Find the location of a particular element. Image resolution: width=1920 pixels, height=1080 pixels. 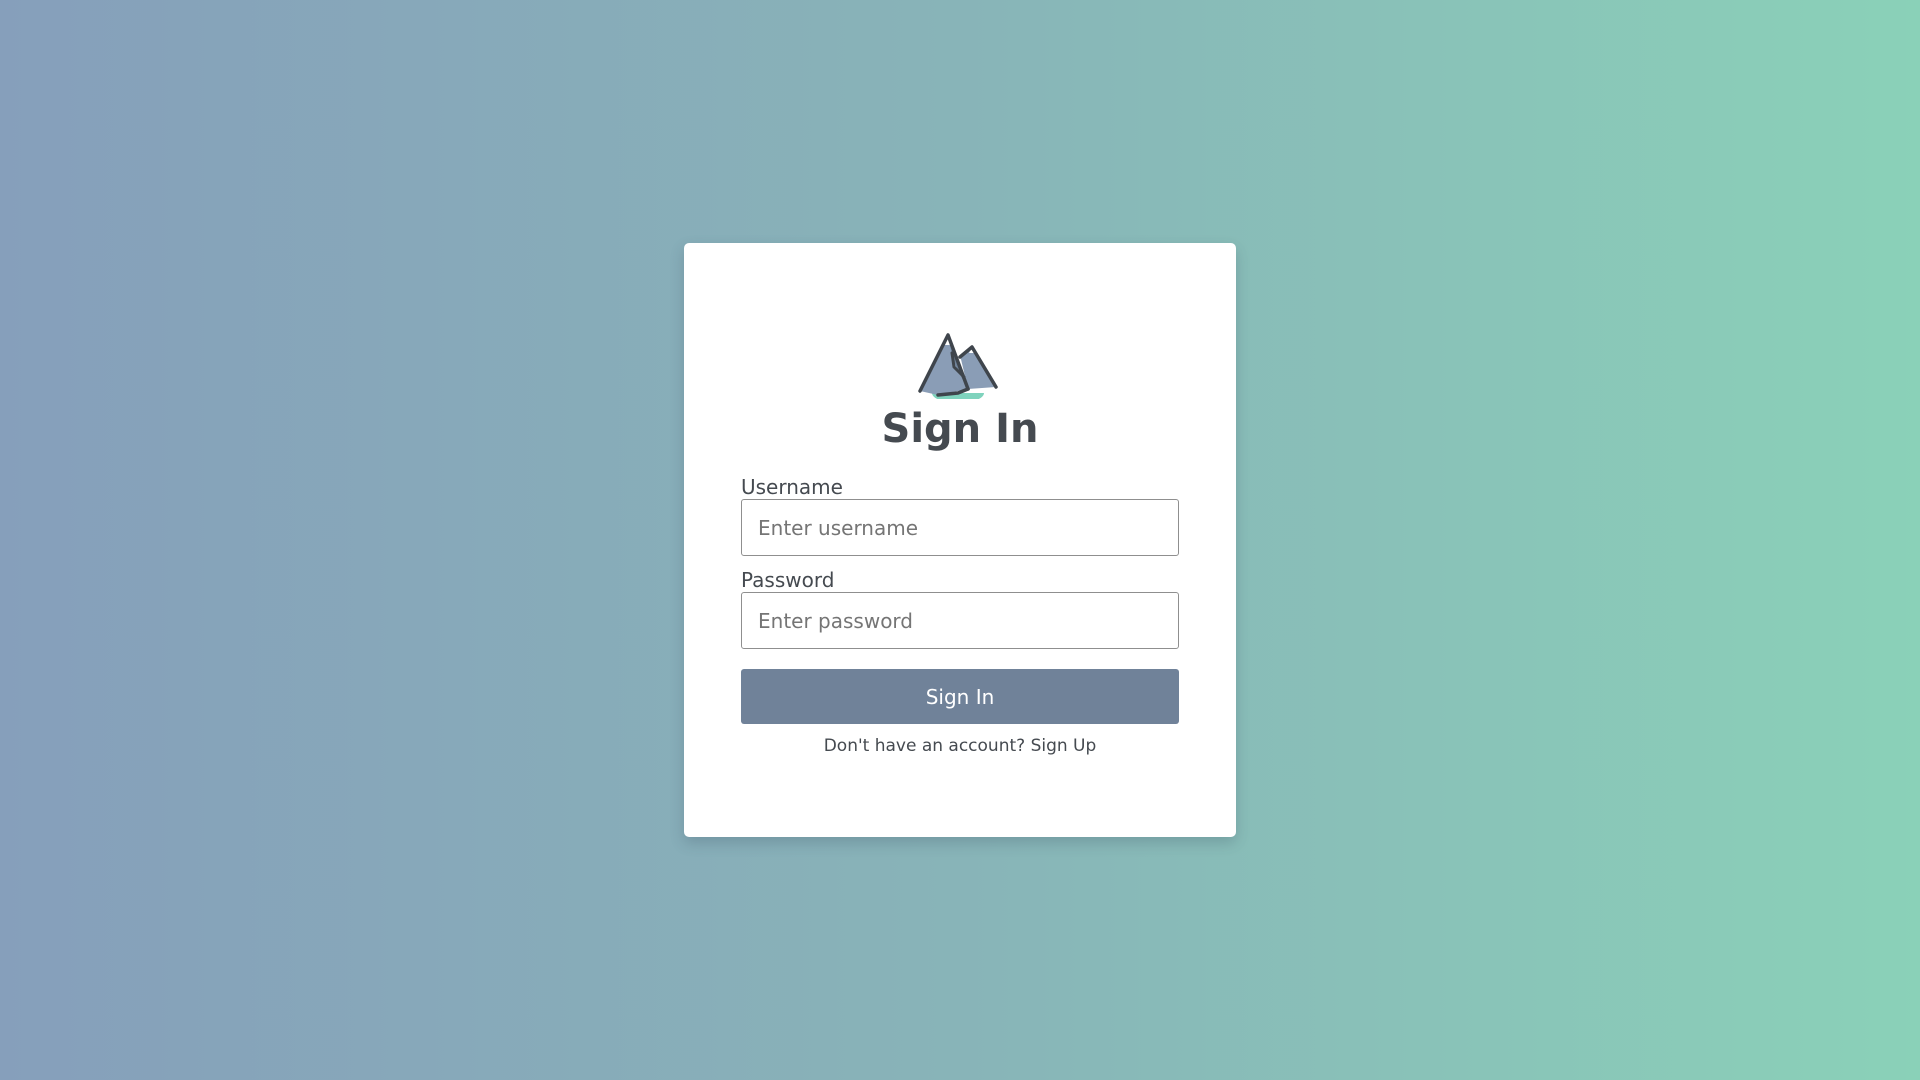

password-input is located at coordinates (960, 620).